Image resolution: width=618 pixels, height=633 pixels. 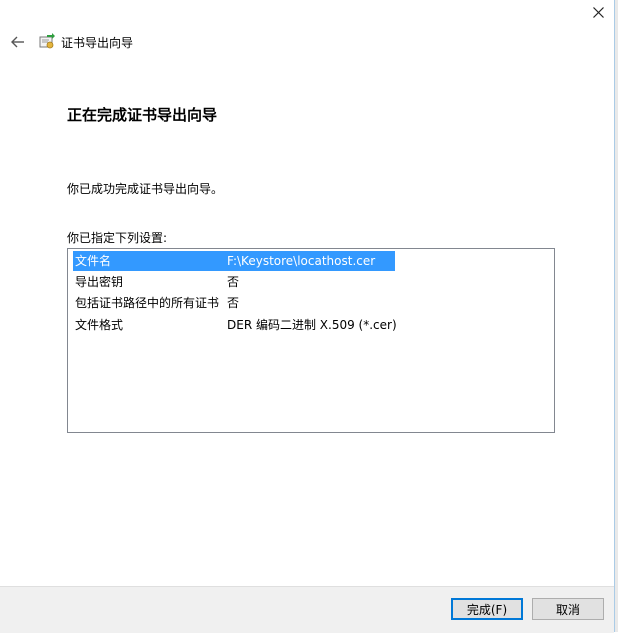 What do you see at coordinates (99, 325) in the screenshot?
I see `setting-name: 文件格式` at bounding box center [99, 325].